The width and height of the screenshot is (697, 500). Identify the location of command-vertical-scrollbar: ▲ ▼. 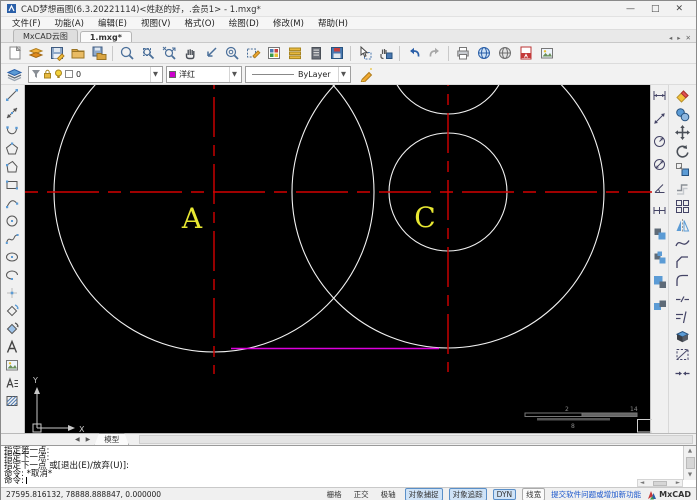
(689, 463).